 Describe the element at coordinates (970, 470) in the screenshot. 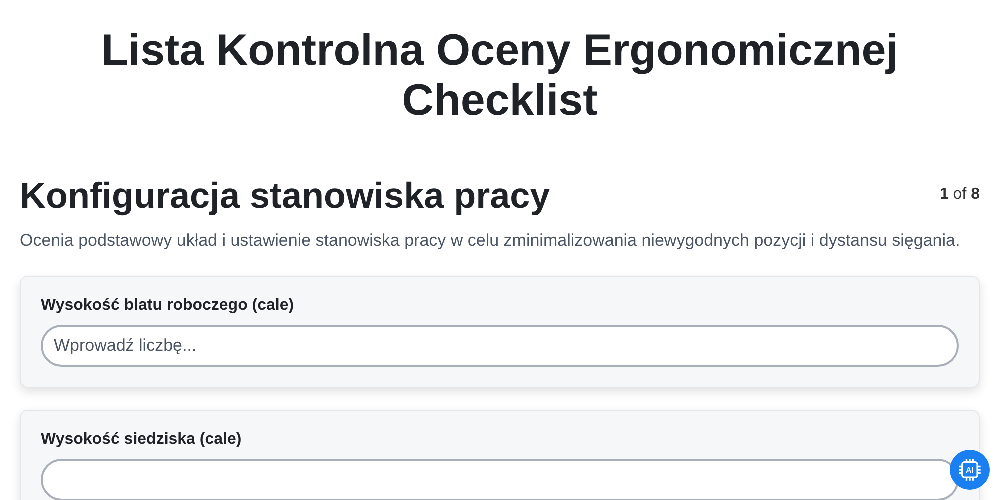

I see `chip-icon` at that location.